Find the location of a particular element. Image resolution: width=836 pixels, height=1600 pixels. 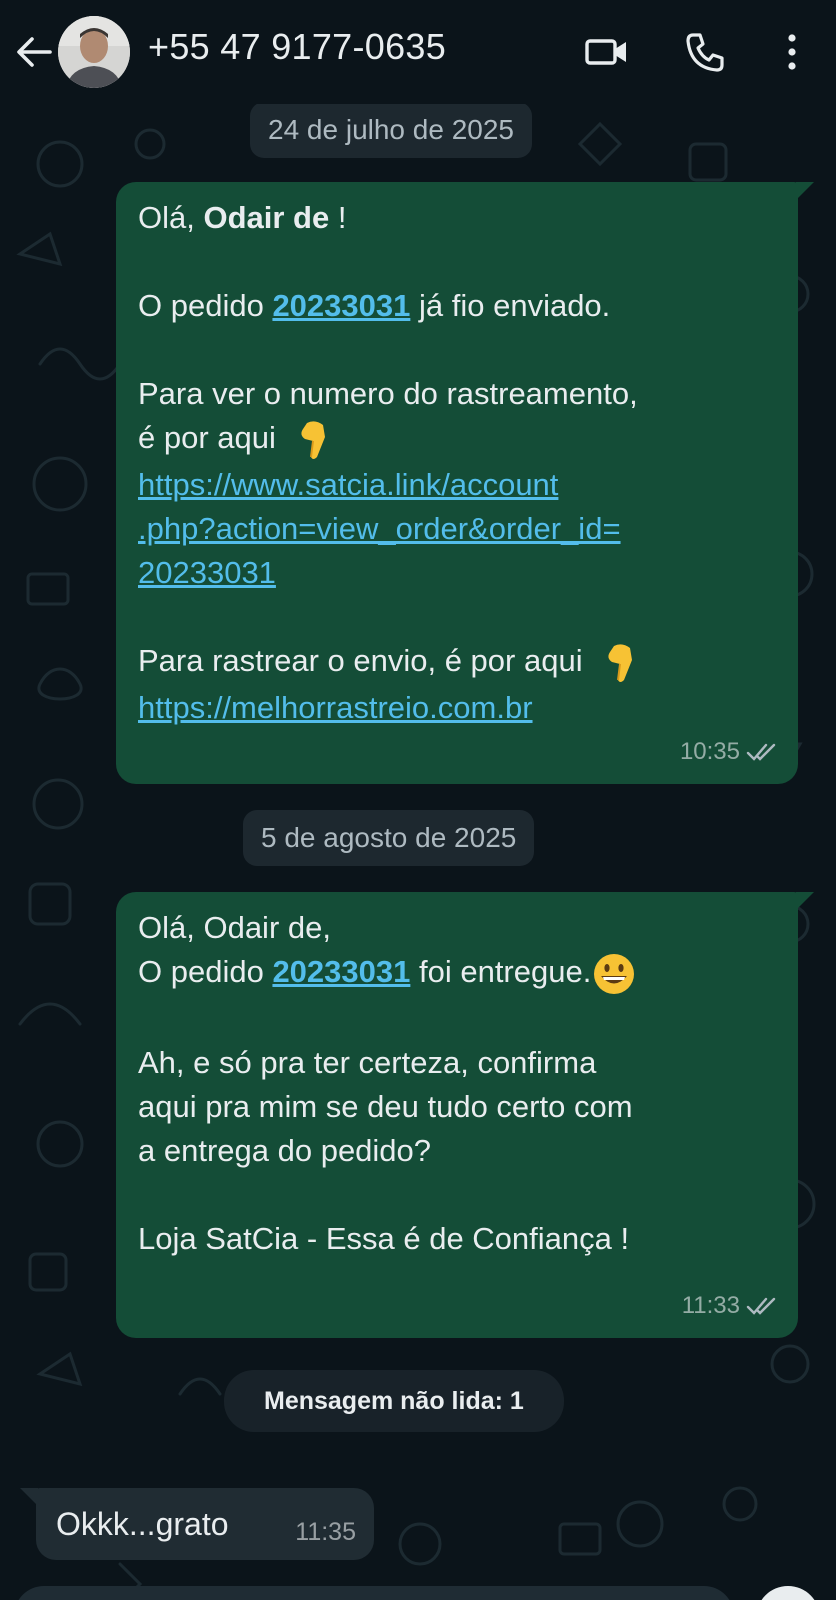

message-line: O pedido 20233031 foi entregue. is located at coordinates (457, 973).